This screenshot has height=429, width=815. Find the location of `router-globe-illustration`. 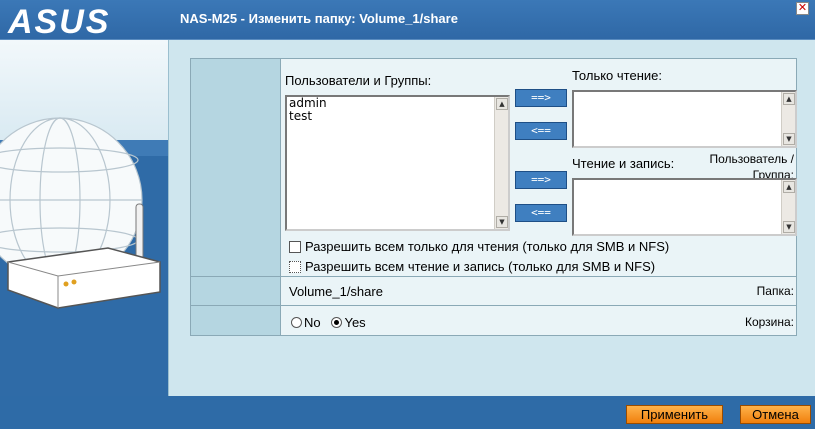

router-globe-illustration is located at coordinates (80, 213).